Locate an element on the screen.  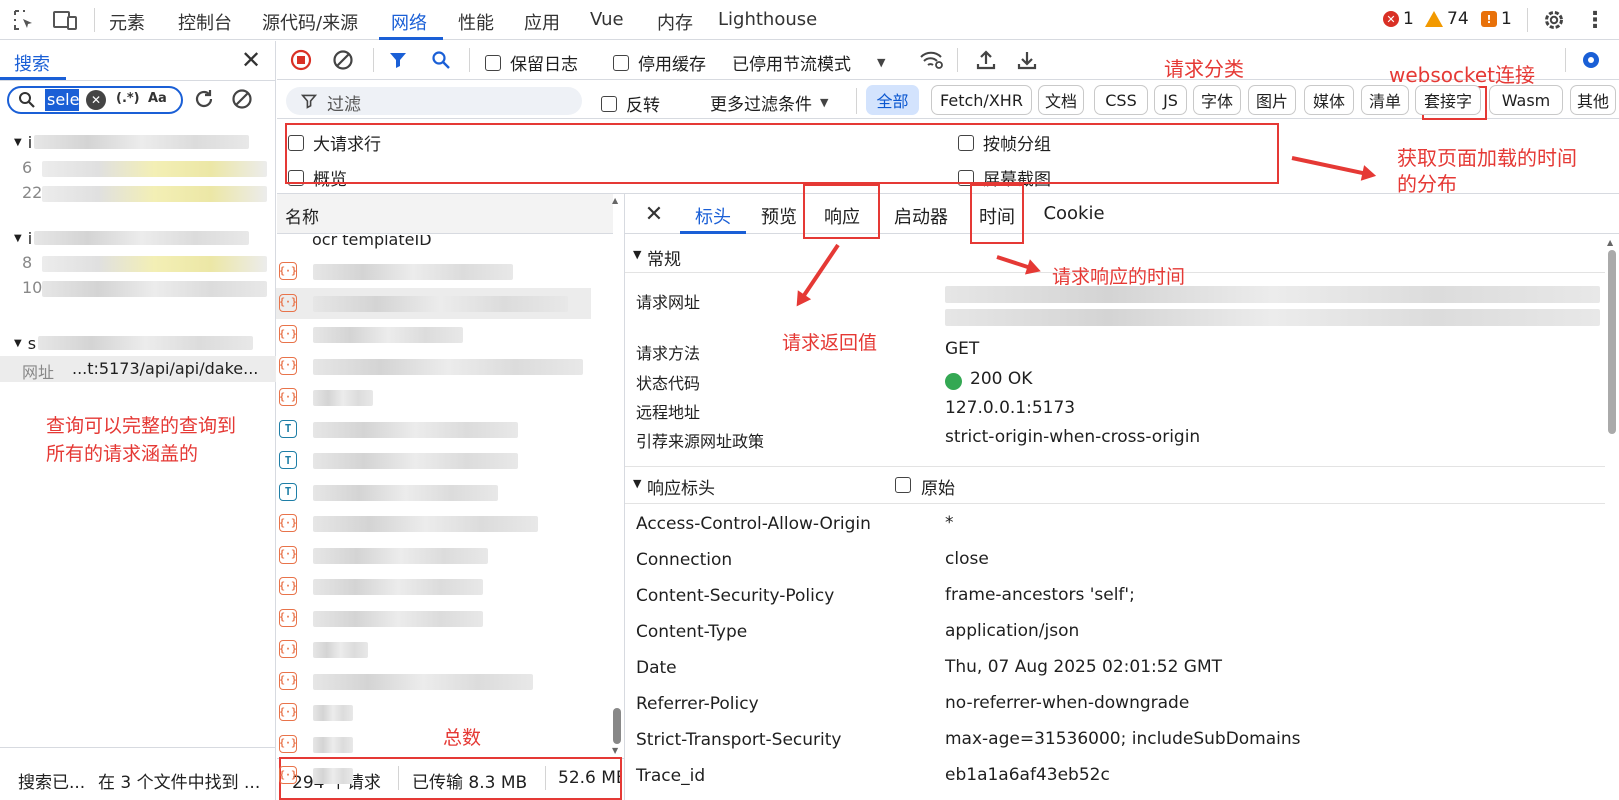
more-options-icon: ⋮ is located at coordinates (1595, 20).